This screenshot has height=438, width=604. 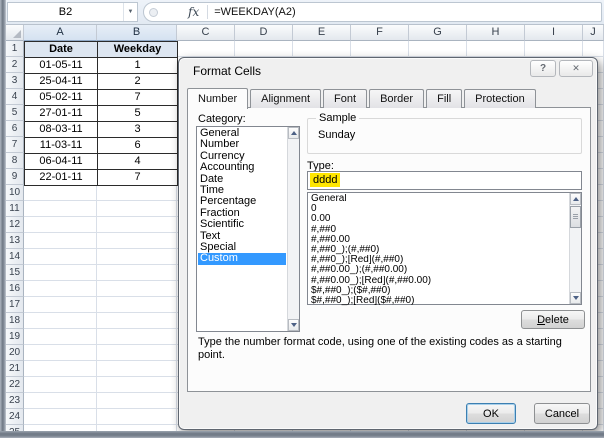 What do you see at coordinates (15, 305) in the screenshot?
I see `row-header: 17` at bounding box center [15, 305].